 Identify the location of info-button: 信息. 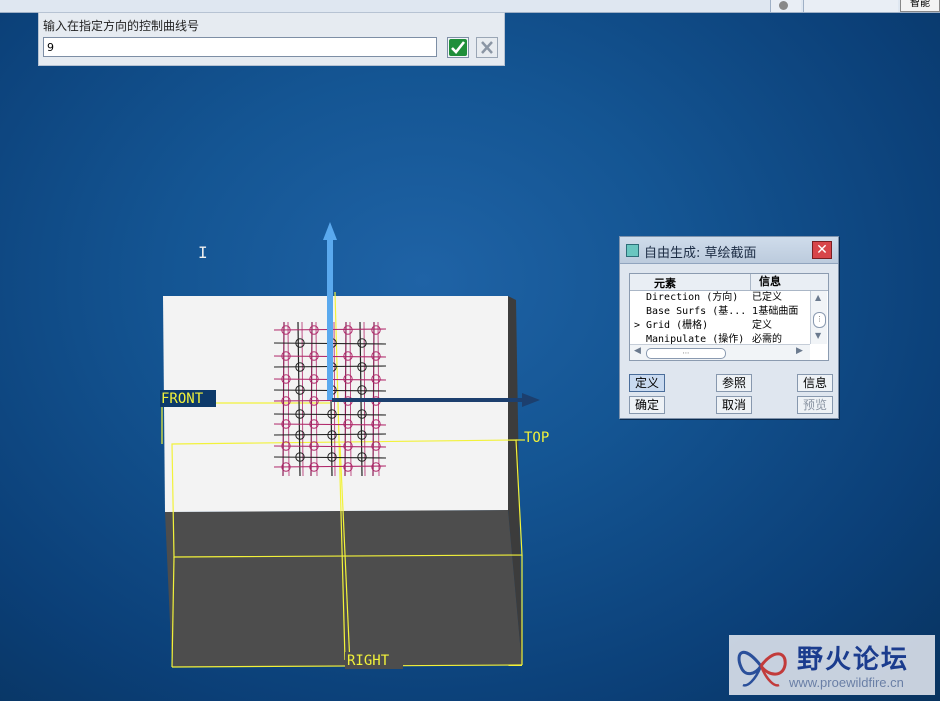
(815, 383).